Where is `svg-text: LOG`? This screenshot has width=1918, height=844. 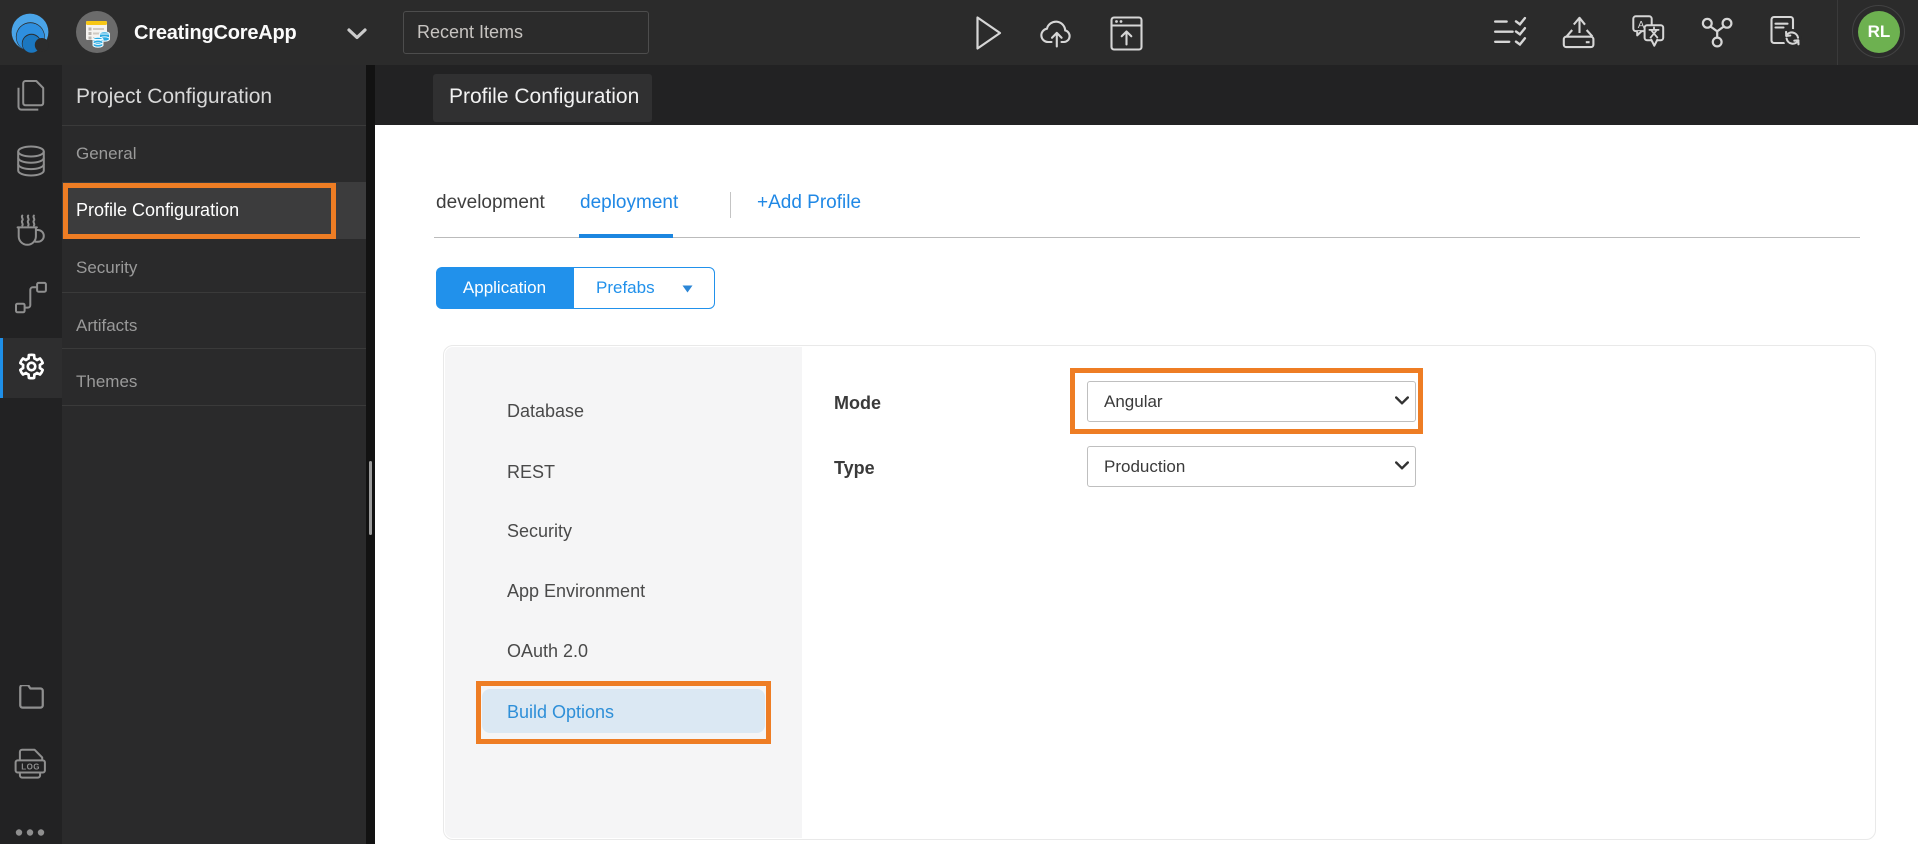
svg-text: LOG is located at coordinates (30, 767).